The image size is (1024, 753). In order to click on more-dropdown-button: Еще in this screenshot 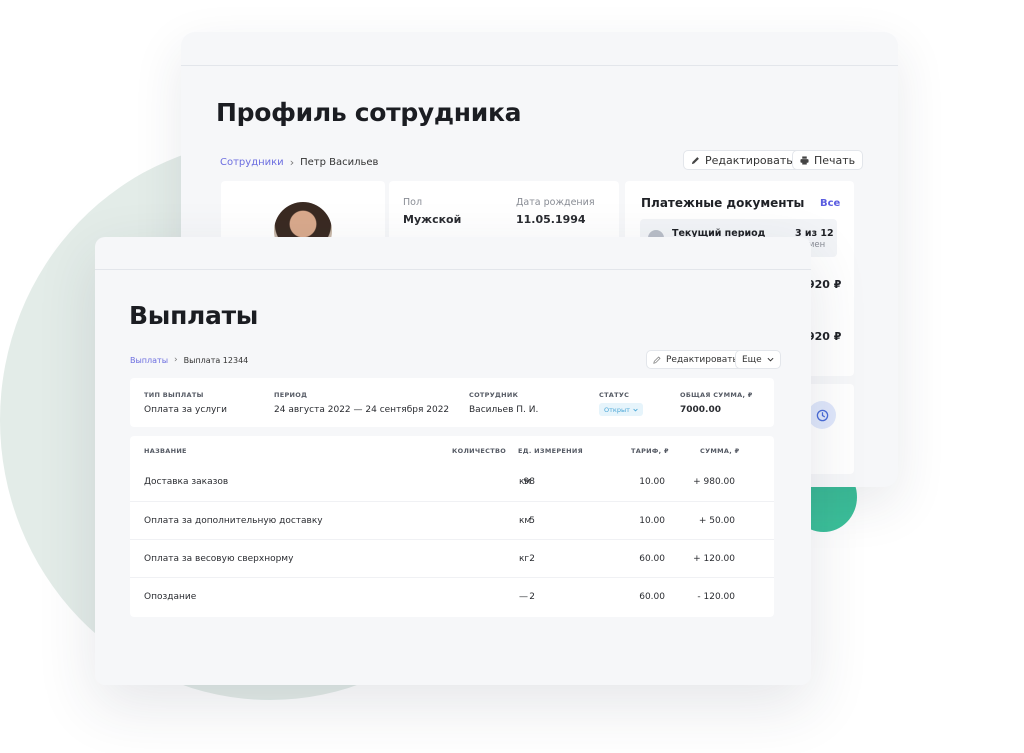, I will do `click(758, 359)`.